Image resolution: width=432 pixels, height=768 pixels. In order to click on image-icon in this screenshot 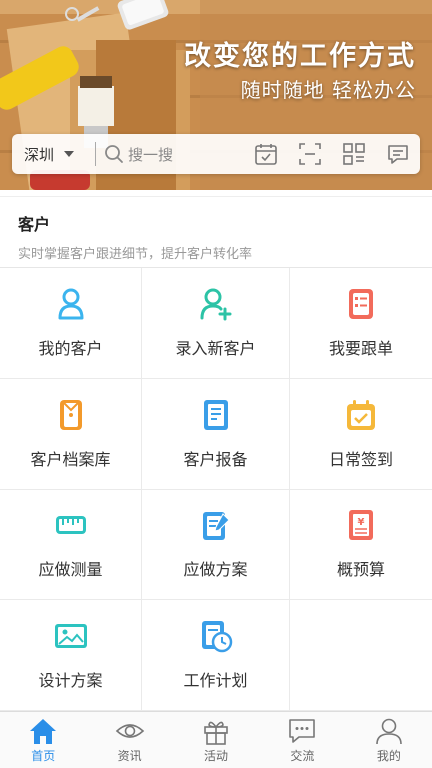, I will do `click(70, 636)`.